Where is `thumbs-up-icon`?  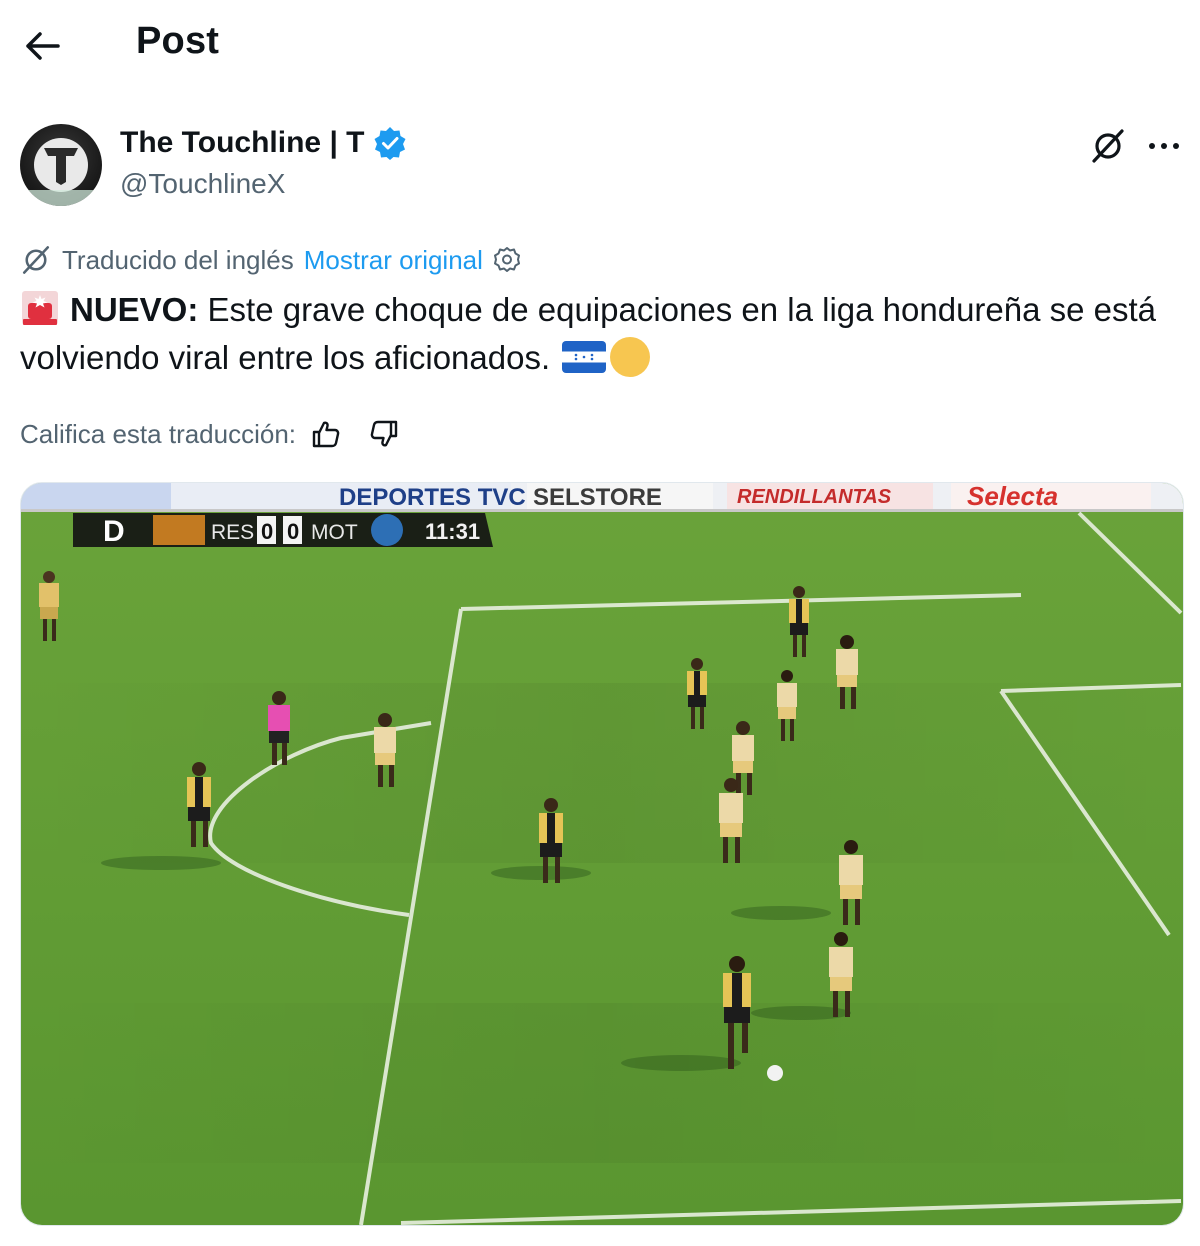 thumbs-up-icon is located at coordinates (326, 434).